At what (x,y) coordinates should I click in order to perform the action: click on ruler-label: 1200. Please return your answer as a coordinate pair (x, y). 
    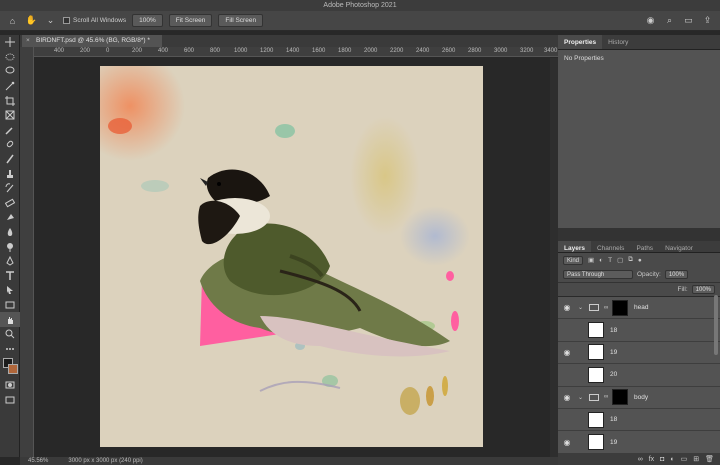
    Looking at the image, I should click on (267, 51).